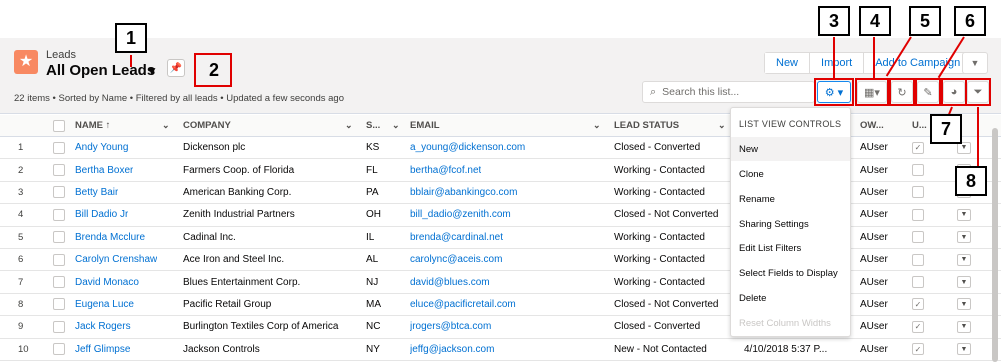 Image resolution: width=1001 pixels, height=362 pixels. What do you see at coordinates (102, 349) in the screenshot?
I see `lead-name-link: Jeff Glimpse` at bounding box center [102, 349].